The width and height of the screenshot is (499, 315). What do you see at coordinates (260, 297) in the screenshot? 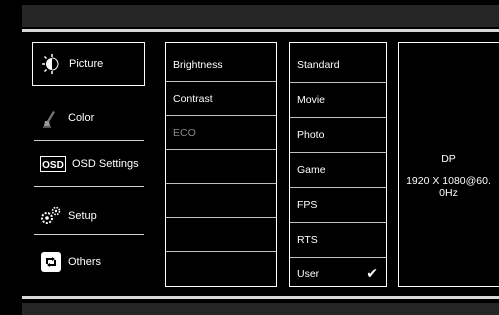
I see `bottom-divider` at bounding box center [260, 297].